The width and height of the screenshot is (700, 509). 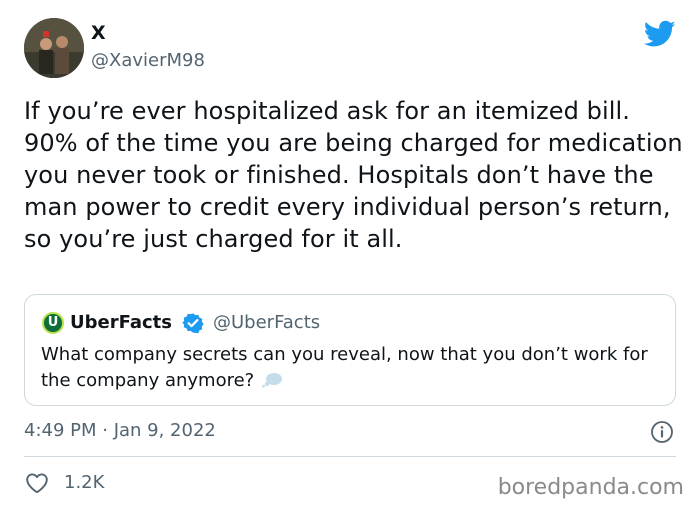 I want to click on quoted-handle: @UberFacts, so click(x=266, y=323).